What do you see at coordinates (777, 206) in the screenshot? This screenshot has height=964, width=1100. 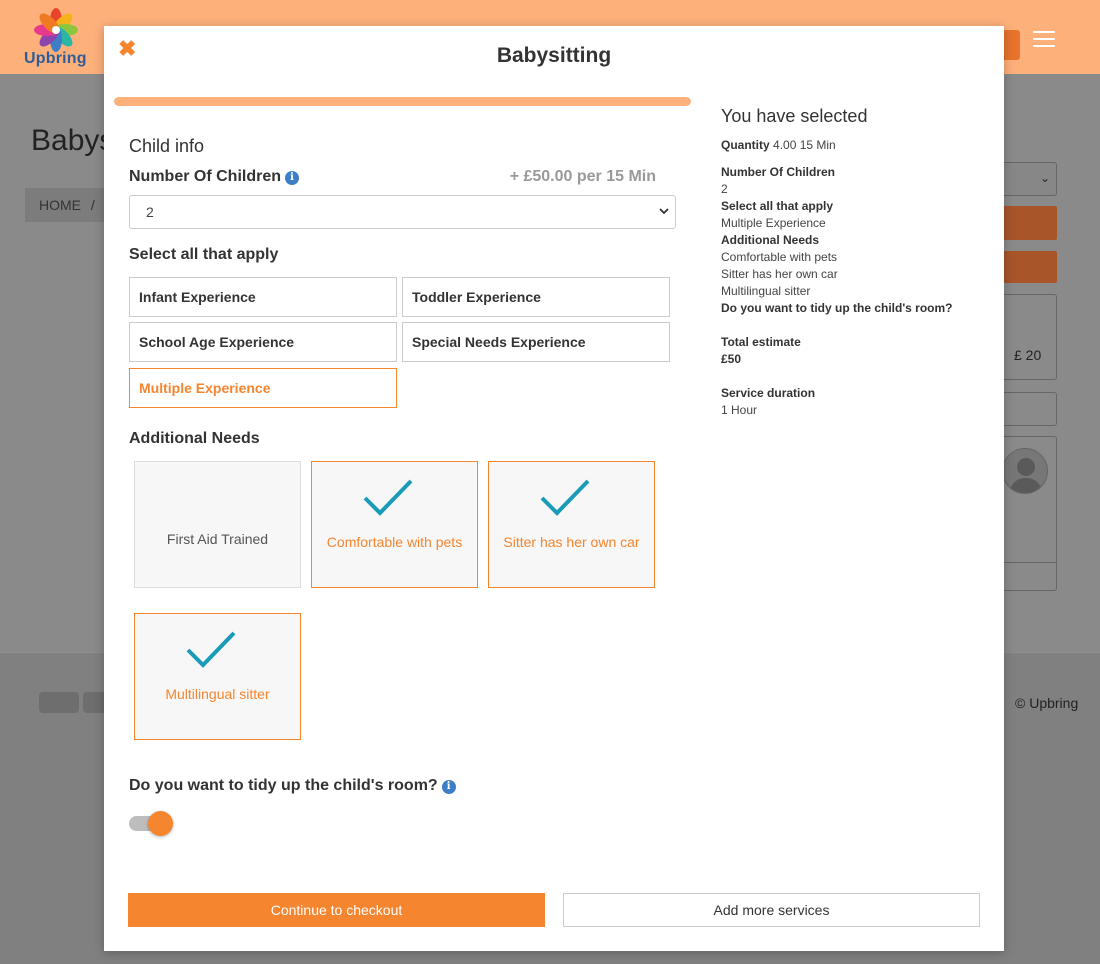 I see `summary-apply-label: Select all that apply` at bounding box center [777, 206].